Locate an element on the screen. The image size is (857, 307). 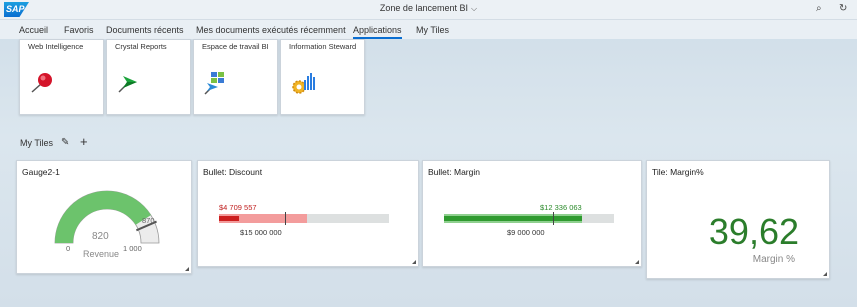
tab-accueil: Accueil is located at coordinates (33, 32).